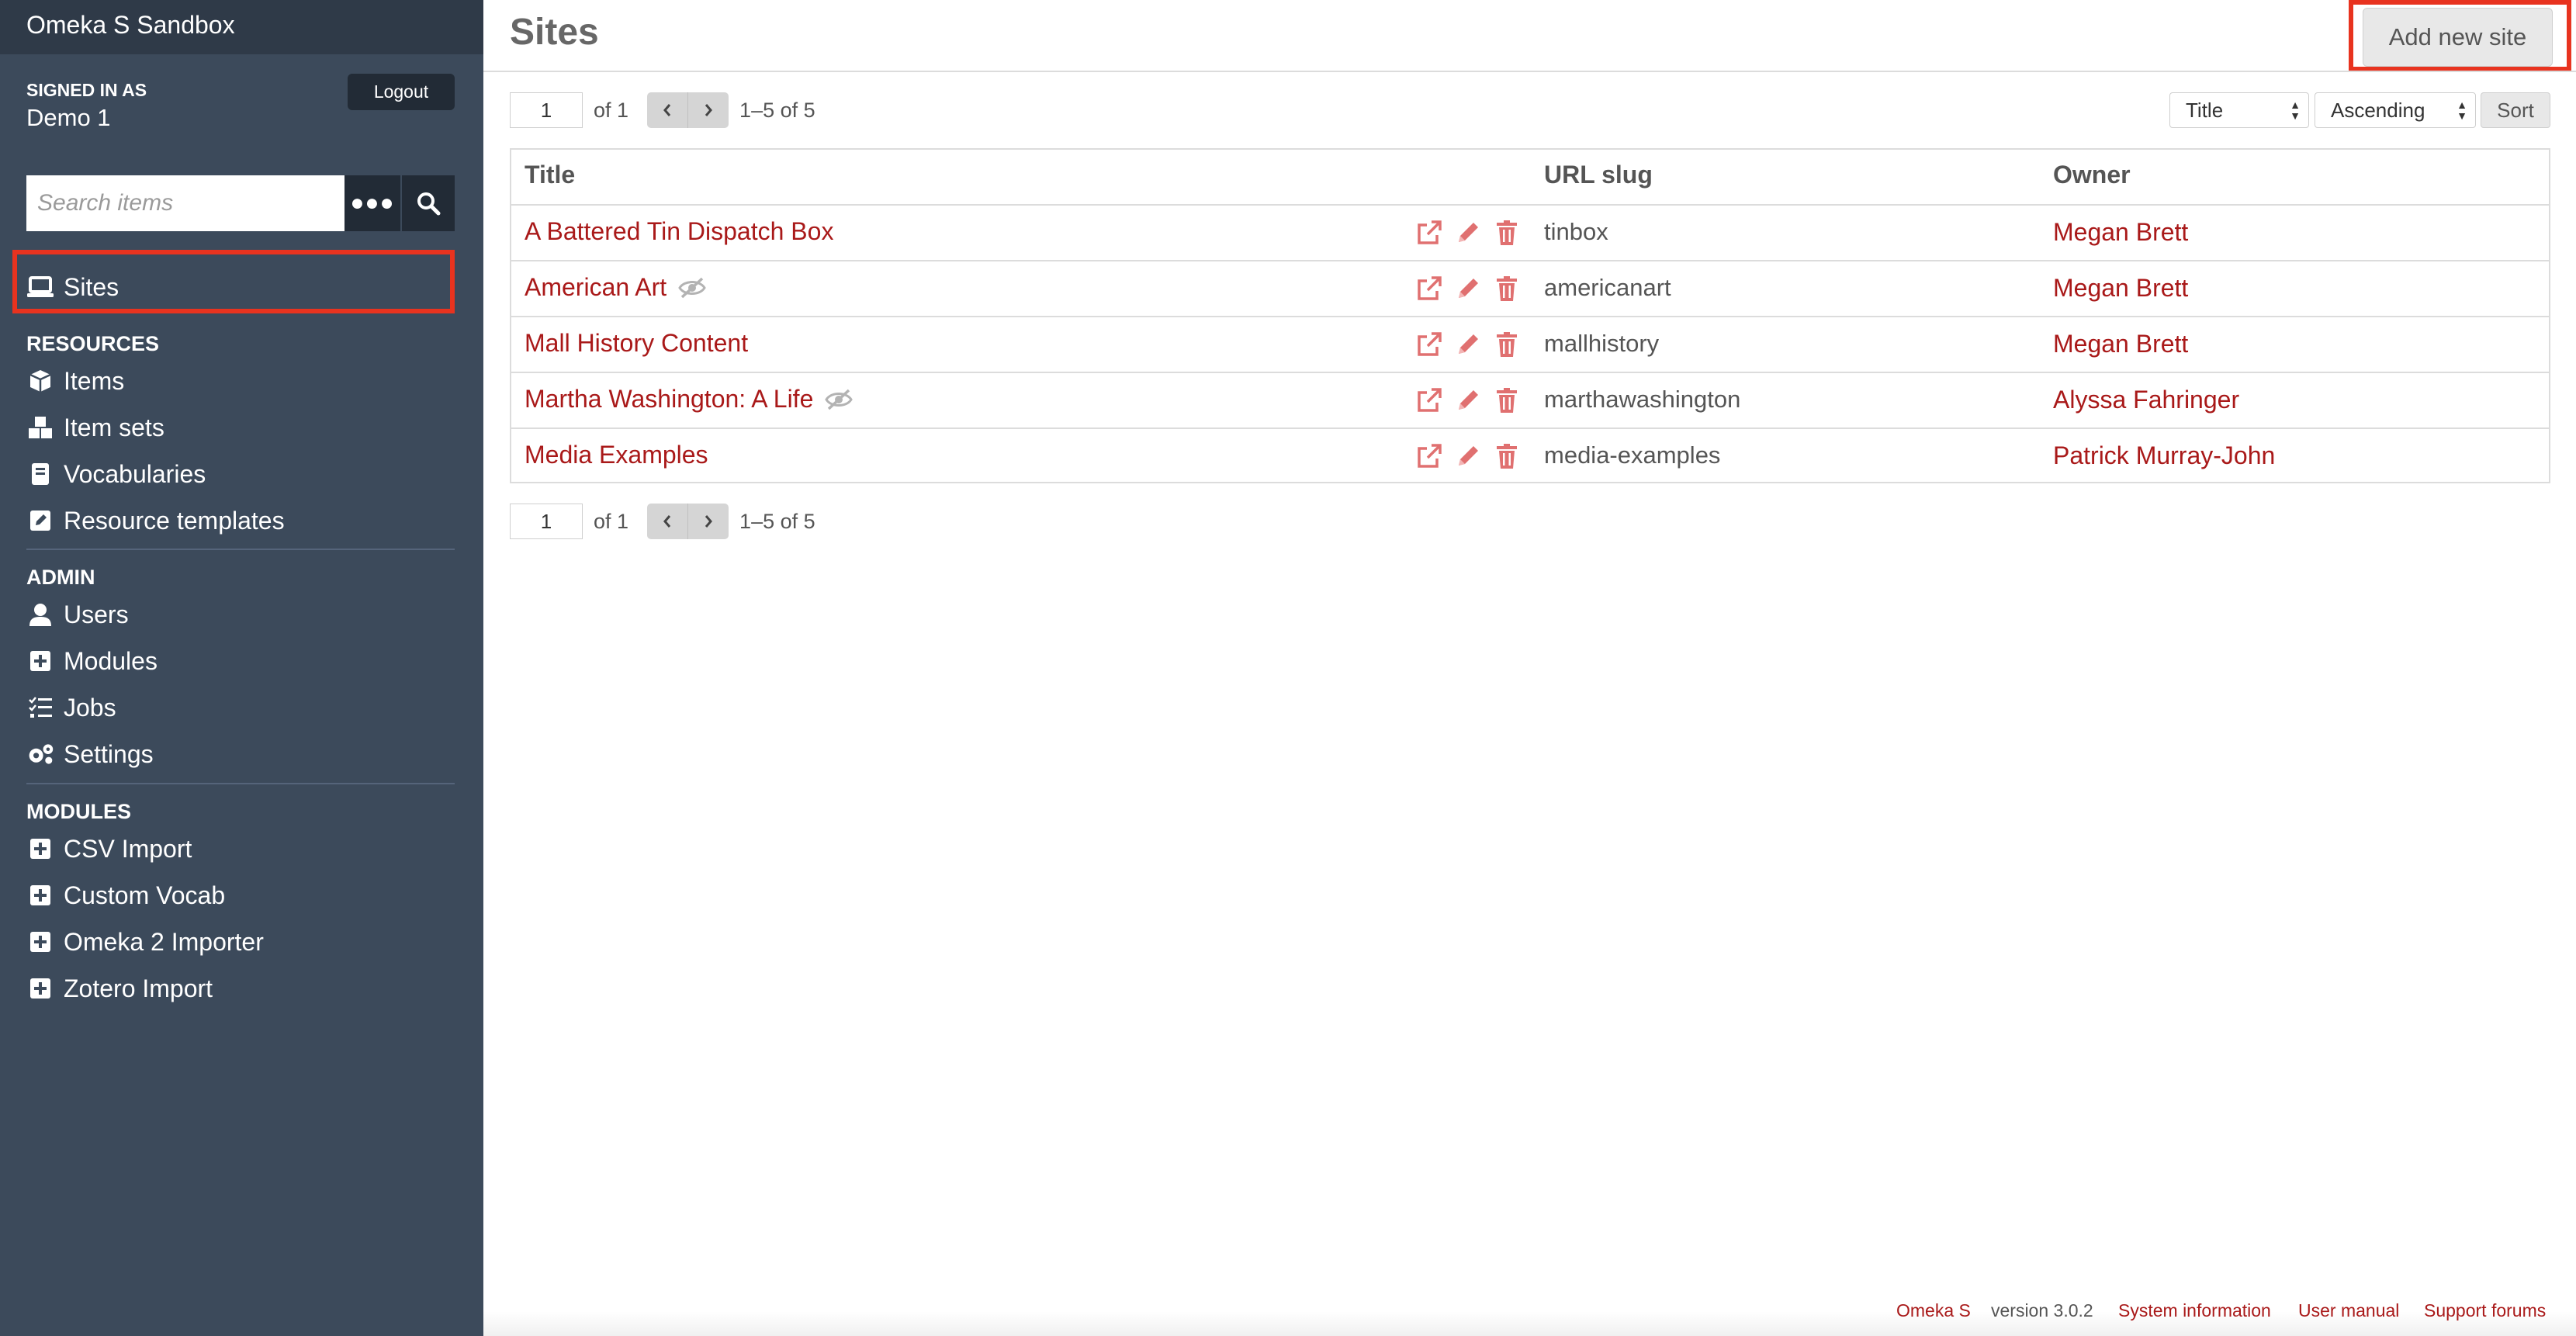 The image size is (2576, 1336). I want to click on site-title-link: American Art, so click(616, 287).